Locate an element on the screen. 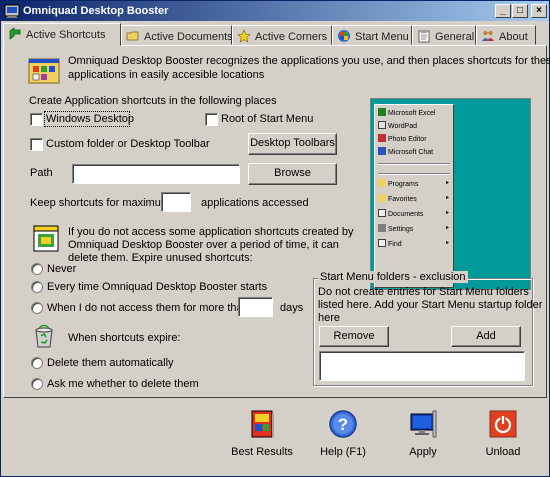 The image size is (550, 477). book-icon is located at coordinates (262, 424).